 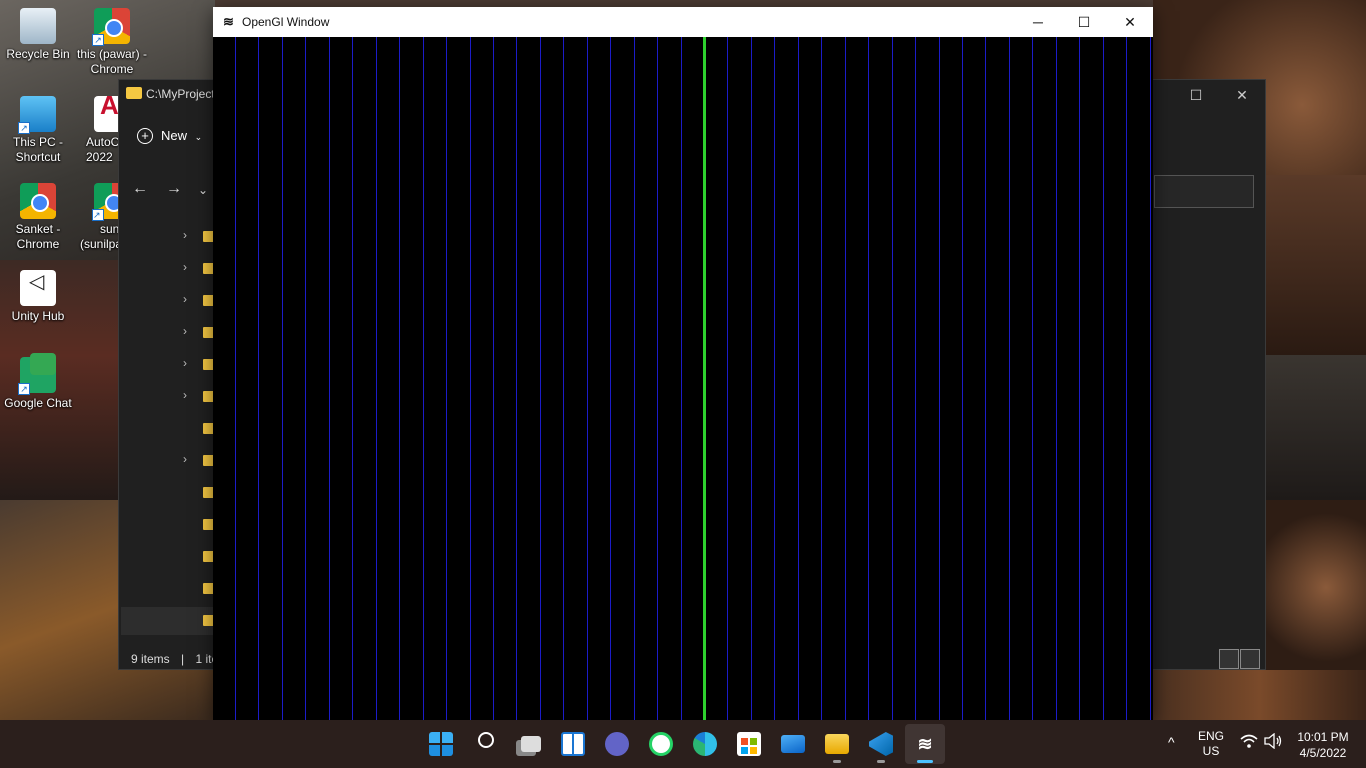 I want to click on taskbar-store-button, so click(x=749, y=744).